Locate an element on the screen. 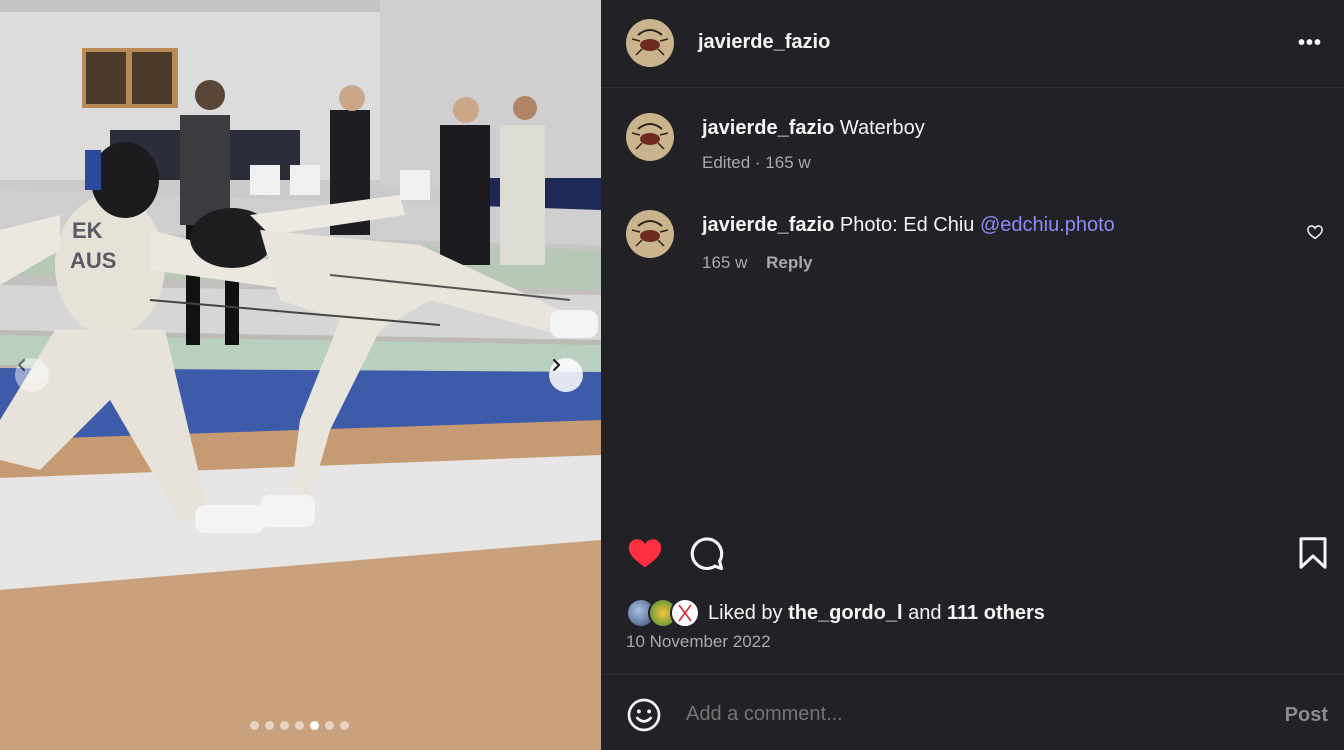  likes-prefix: Liked by is located at coordinates (745, 612).